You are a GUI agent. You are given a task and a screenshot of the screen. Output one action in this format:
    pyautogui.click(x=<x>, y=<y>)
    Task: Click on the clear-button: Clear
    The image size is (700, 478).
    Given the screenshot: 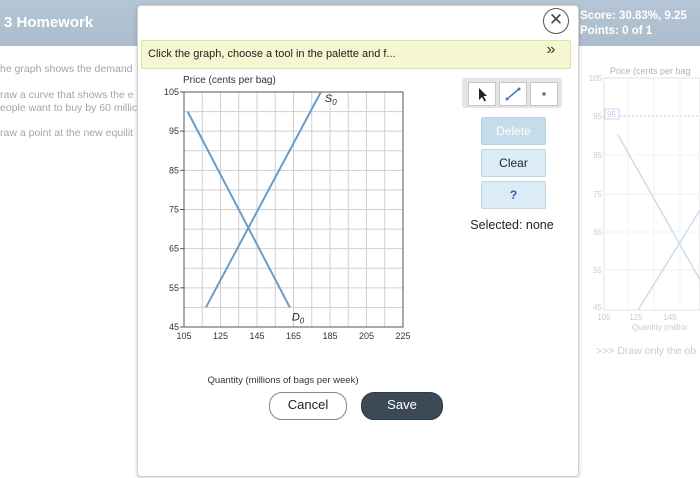 What is the action you would take?
    pyautogui.click(x=513, y=163)
    